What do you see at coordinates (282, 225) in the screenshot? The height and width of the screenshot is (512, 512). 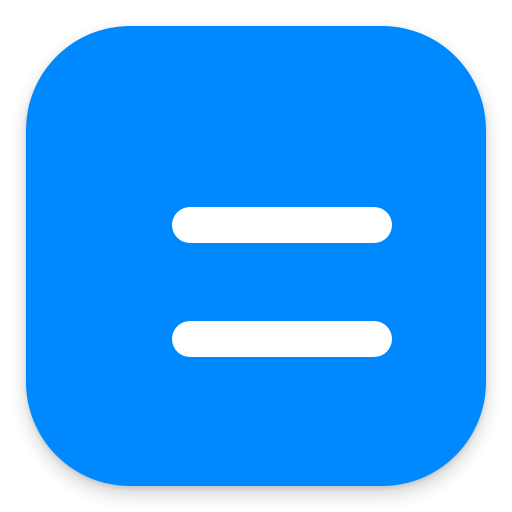 I see `equals-top-bar` at bounding box center [282, 225].